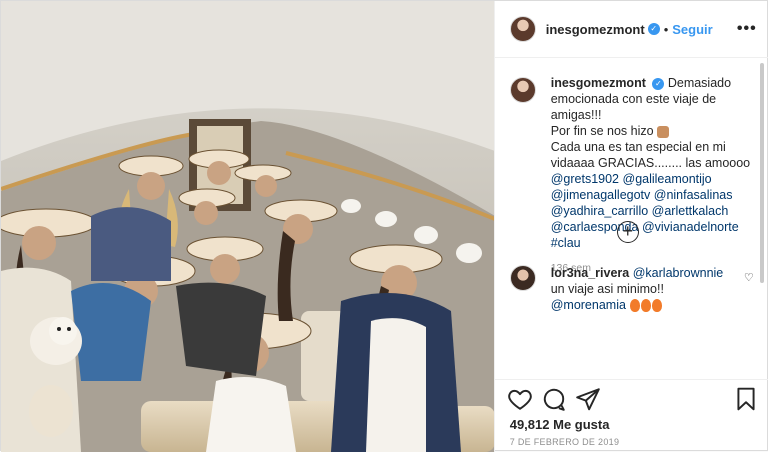 The image size is (768, 452). I want to click on commenter-avatar, so click(522, 278).